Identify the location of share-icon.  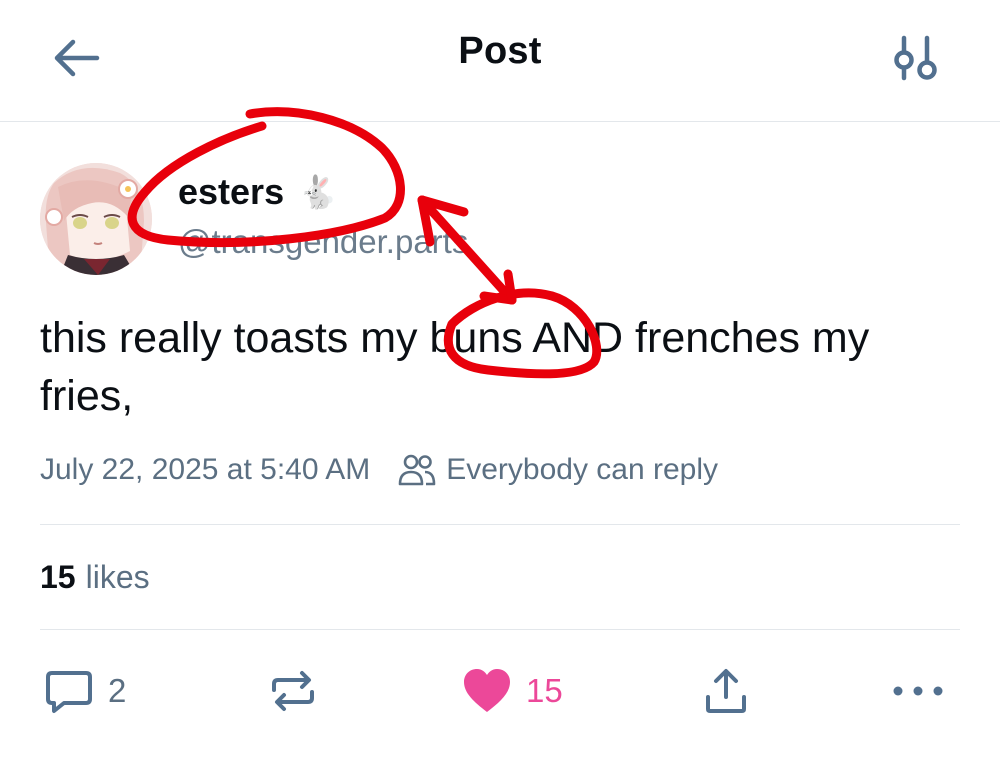
(726, 691).